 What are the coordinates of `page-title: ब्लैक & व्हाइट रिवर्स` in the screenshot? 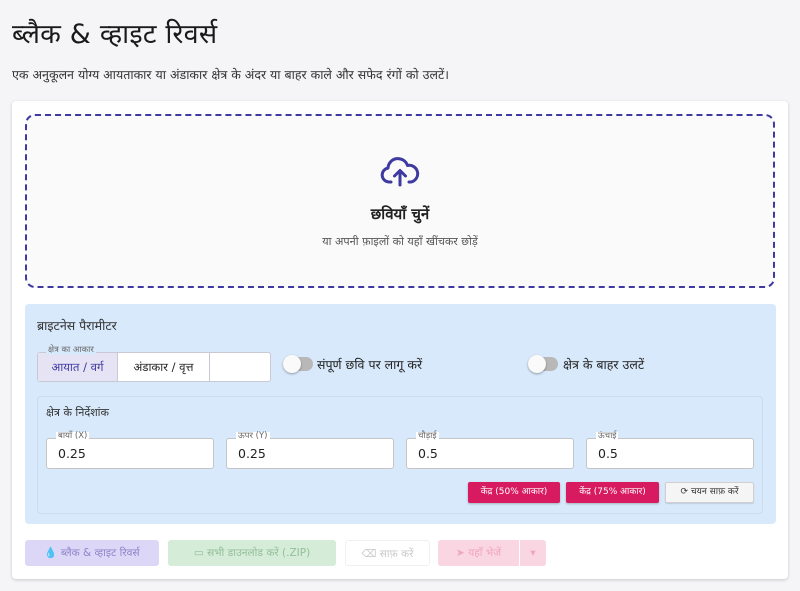 It's located at (115, 34).